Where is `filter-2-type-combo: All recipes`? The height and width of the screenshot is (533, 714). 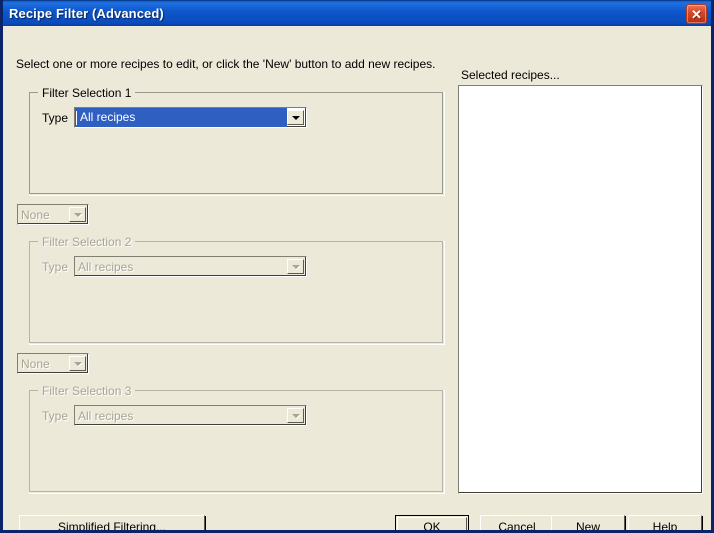 filter-2-type-combo: All recipes is located at coordinates (190, 266).